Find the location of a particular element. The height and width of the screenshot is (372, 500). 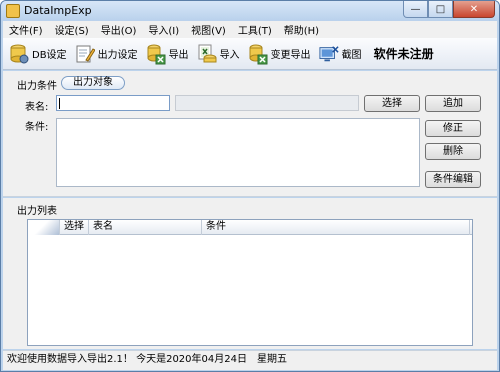

database-gear-icon is located at coordinates (19, 54).